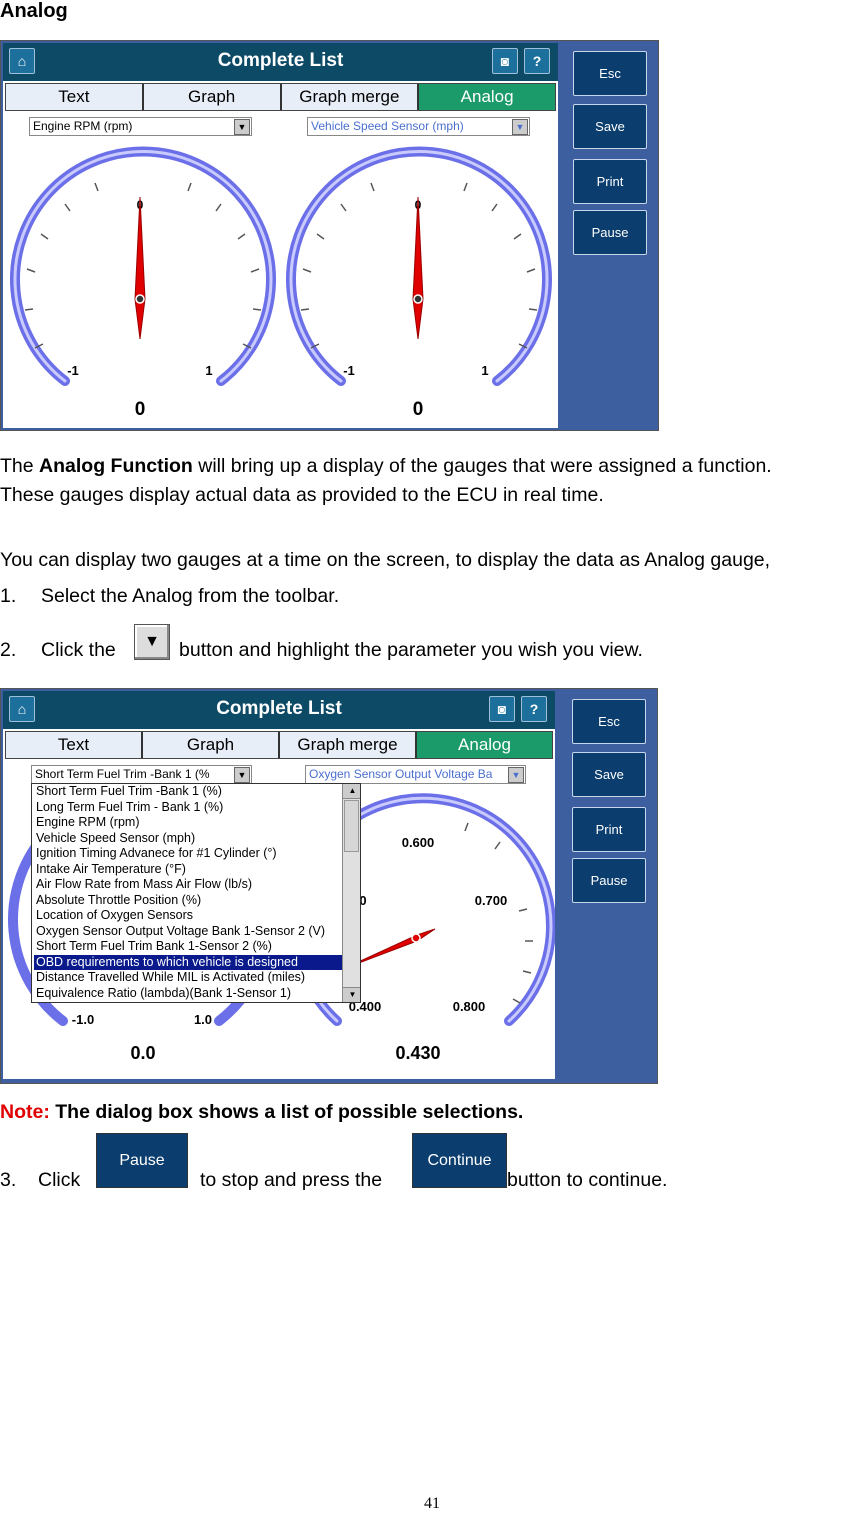  Describe the element at coordinates (197, 885) in the screenshot. I see `list-item: Air Flow Rate from Mass Air Flow (lb/s)` at that location.